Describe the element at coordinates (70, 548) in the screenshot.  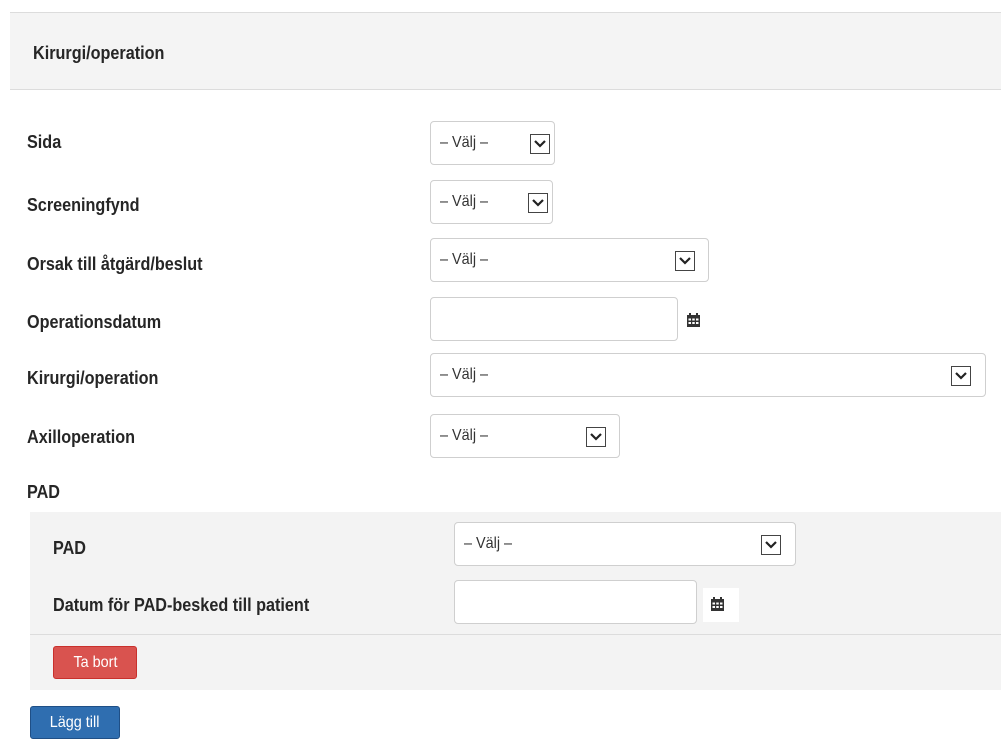
I see `pad-label: PAD` at that location.